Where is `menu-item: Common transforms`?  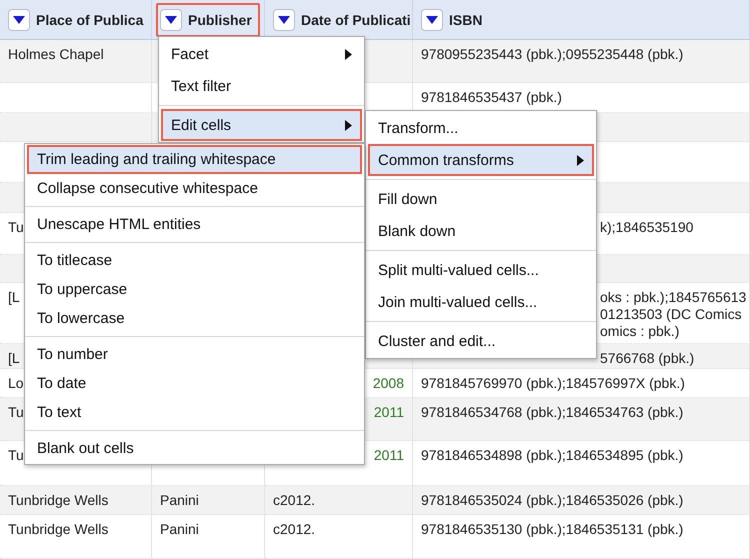 menu-item: Common transforms is located at coordinates (481, 160).